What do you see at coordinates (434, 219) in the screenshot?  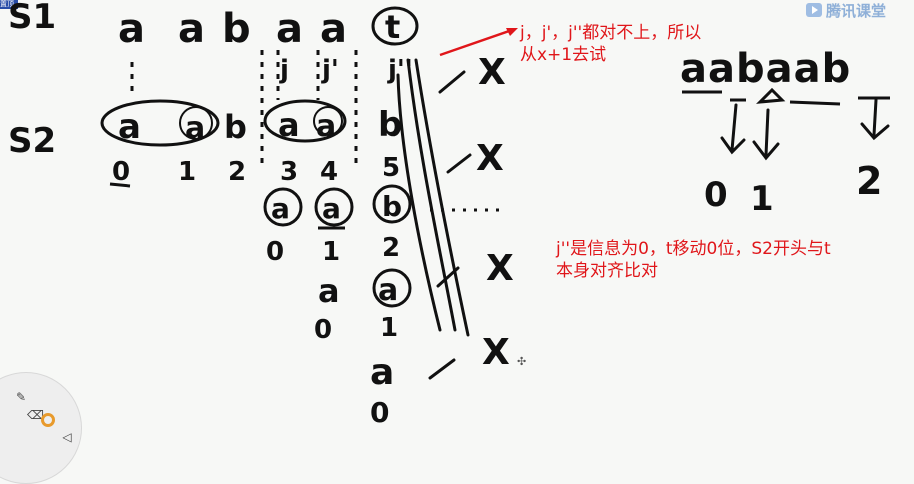 I see `comparison-strokes` at bounding box center [434, 219].